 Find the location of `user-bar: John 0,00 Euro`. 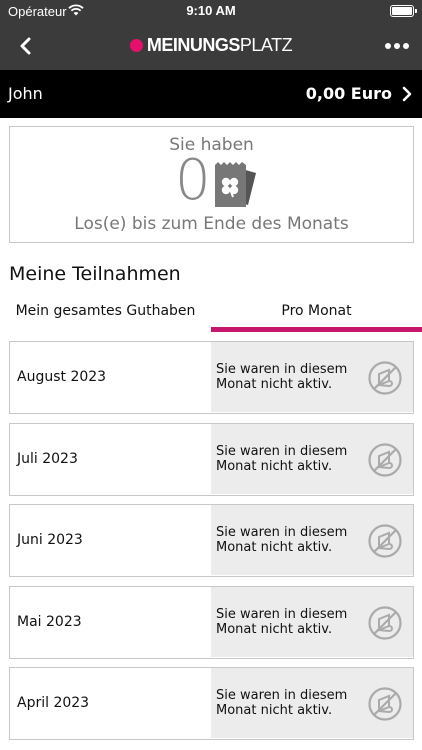

user-bar: John 0,00 Euro is located at coordinates (211, 94).